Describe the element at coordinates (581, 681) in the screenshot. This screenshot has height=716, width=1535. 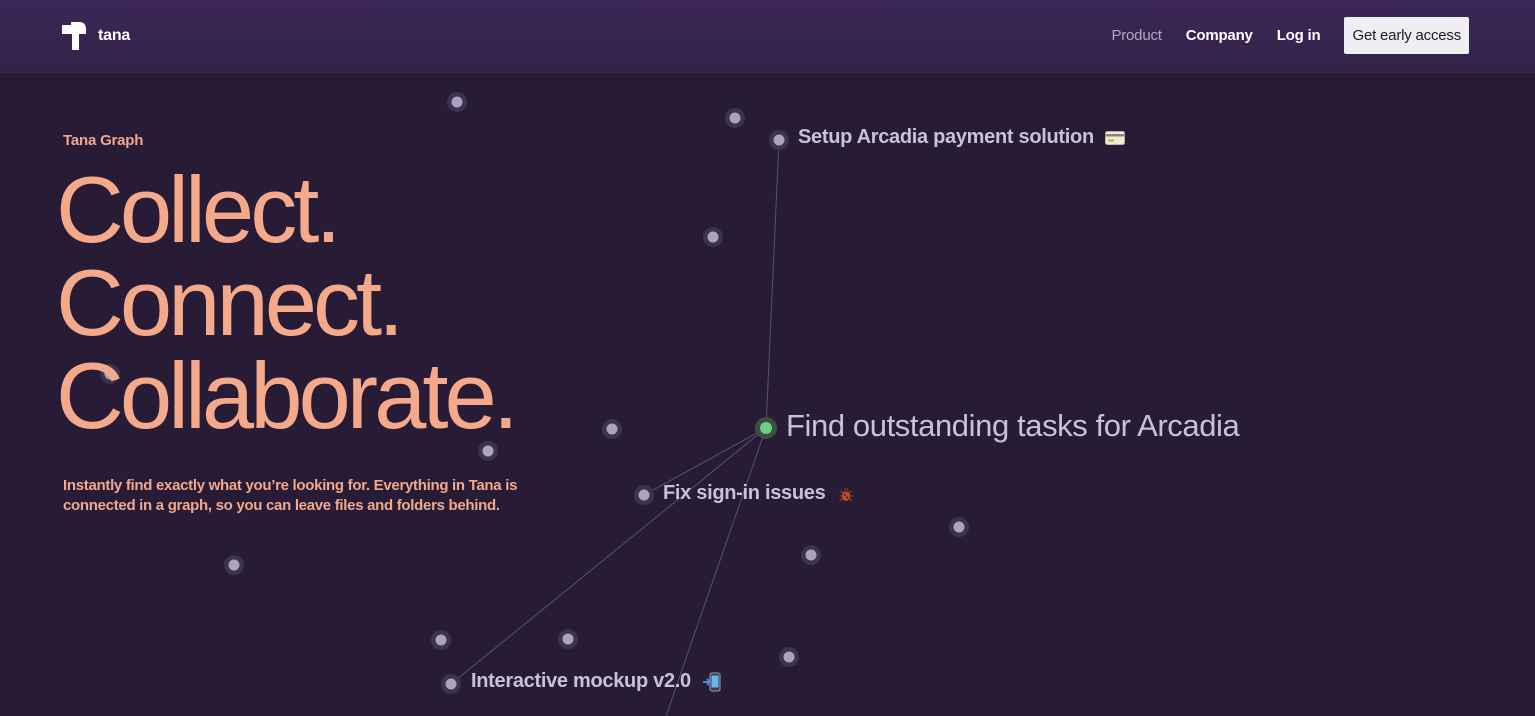
I see `node-label-mockup-text: Interactive mockup v2.0` at that location.